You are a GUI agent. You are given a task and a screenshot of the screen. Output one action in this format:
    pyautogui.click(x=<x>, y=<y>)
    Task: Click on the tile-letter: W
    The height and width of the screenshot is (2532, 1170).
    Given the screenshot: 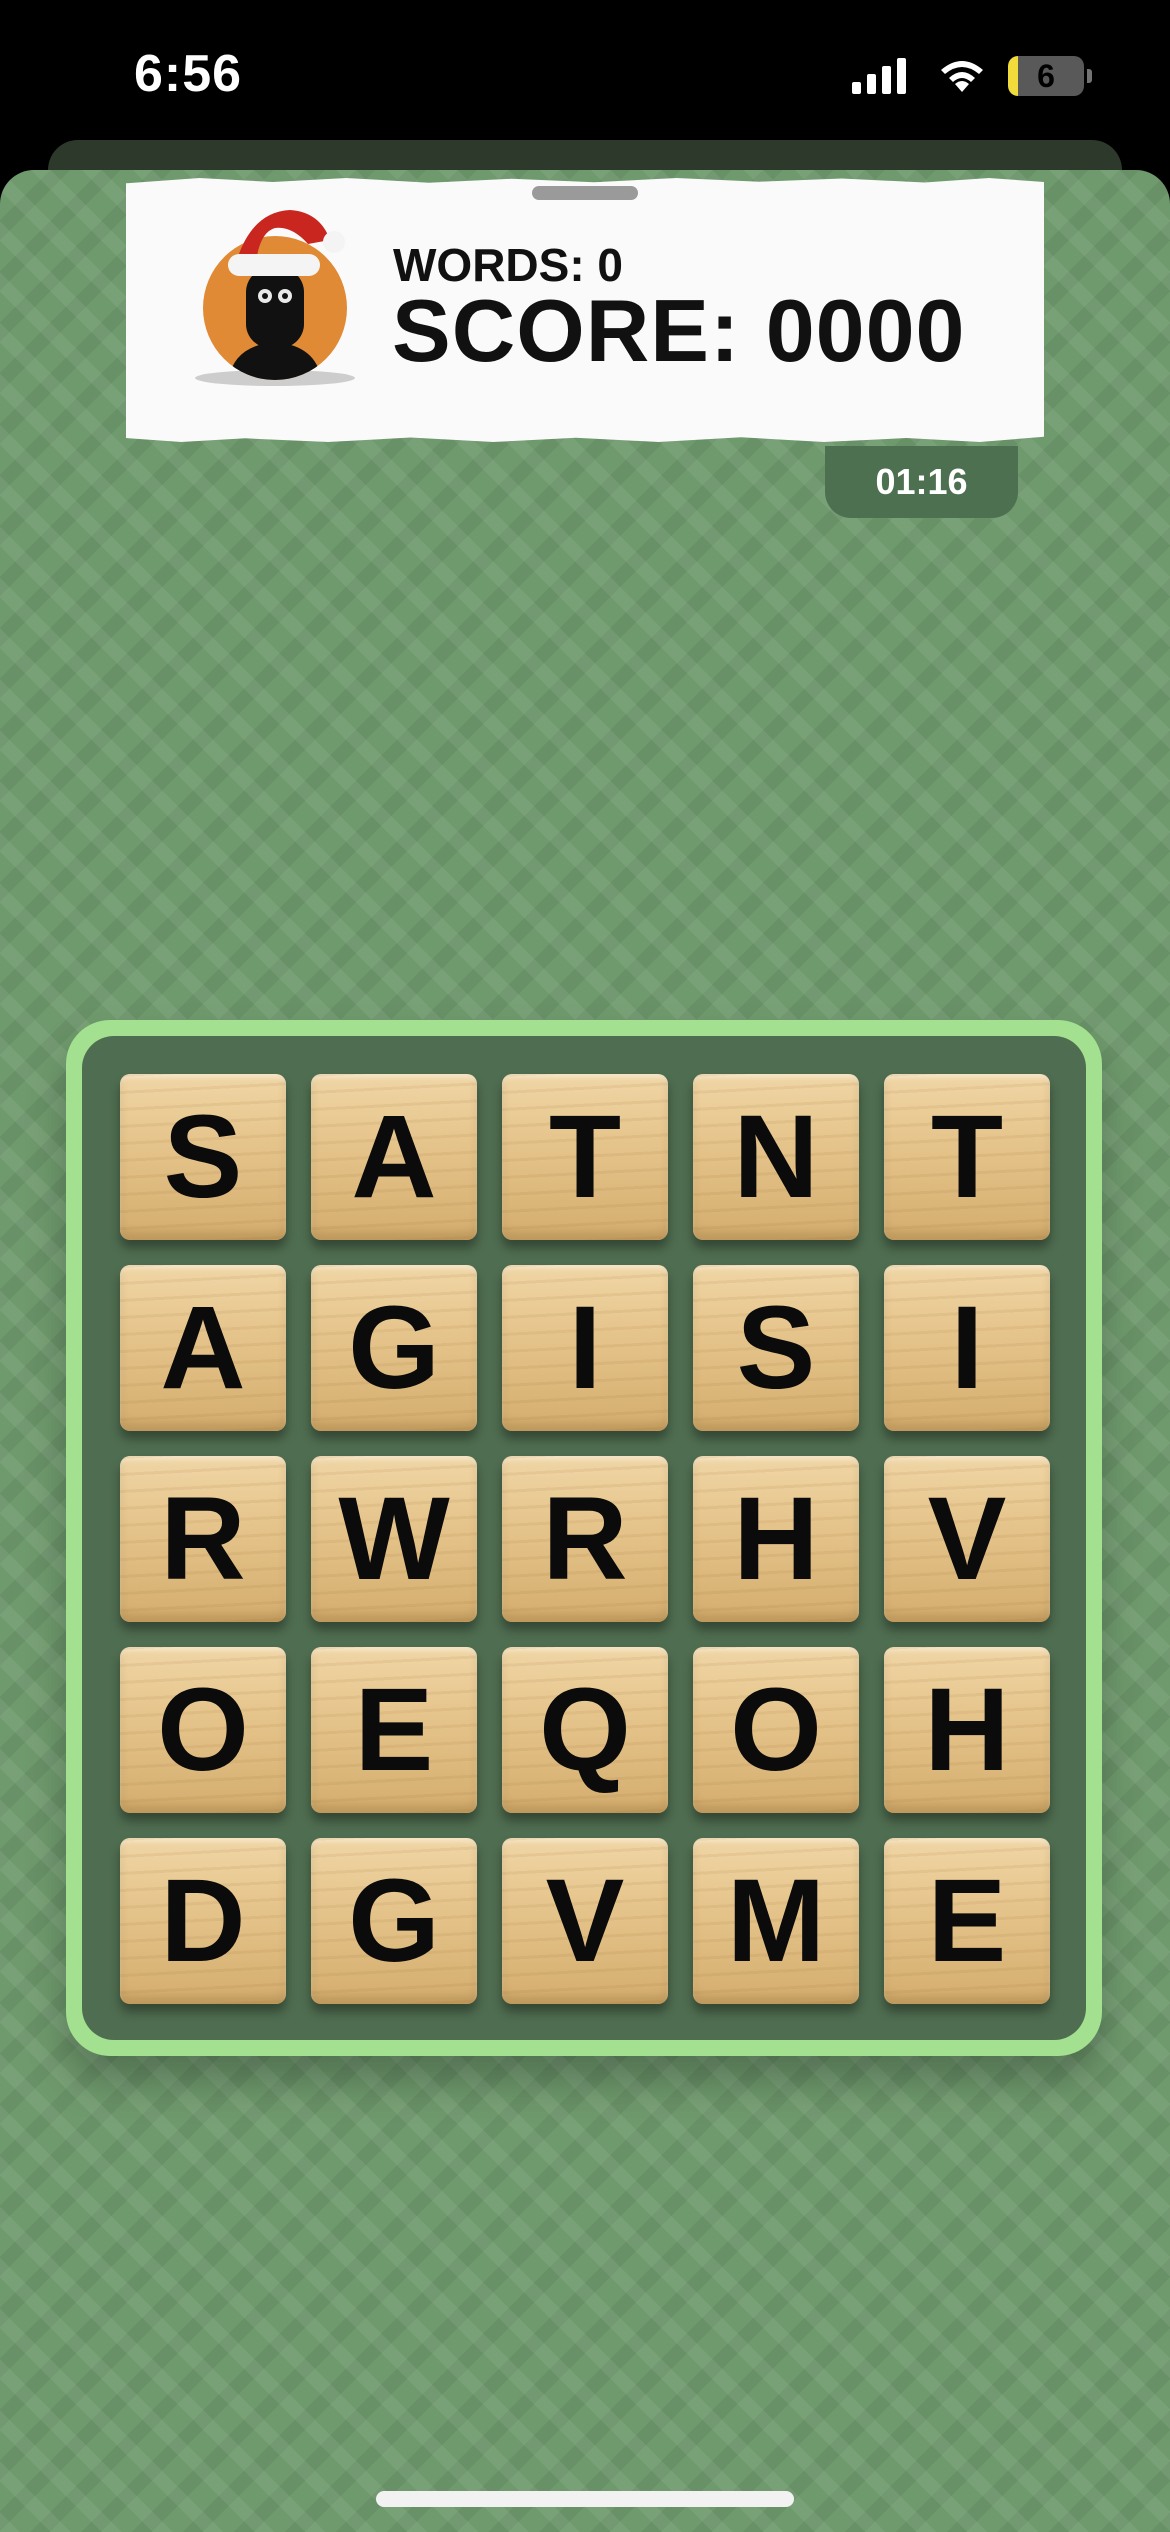 What is the action you would take?
    pyautogui.click(x=394, y=1539)
    